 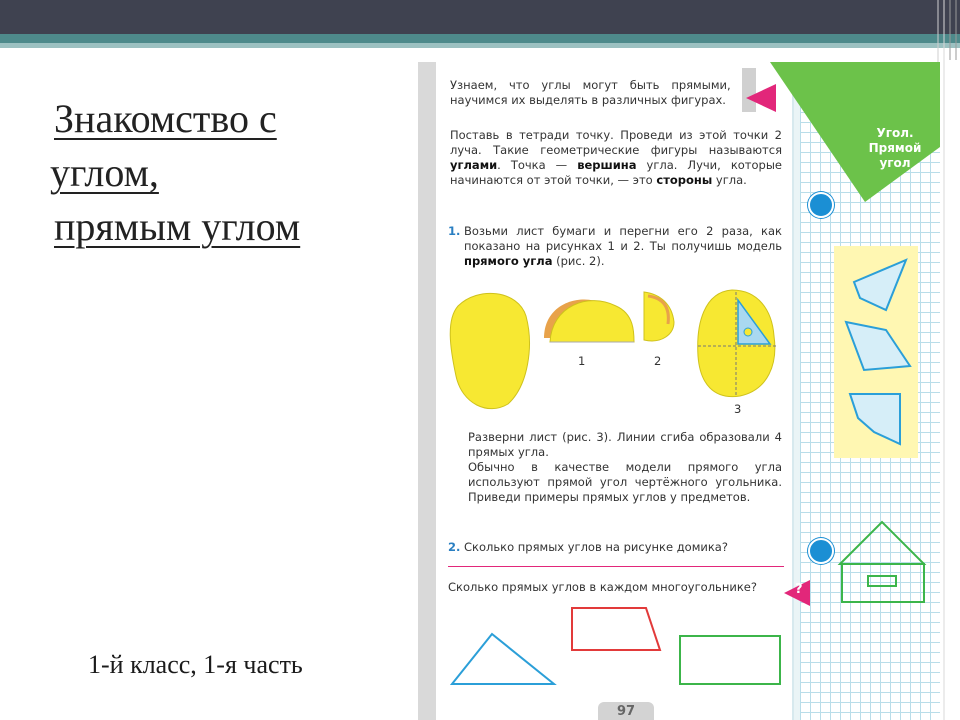 What do you see at coordinates (684, 180) in the screenshot?
I see `term-sides: стороны` at bounding box center [684, 180].